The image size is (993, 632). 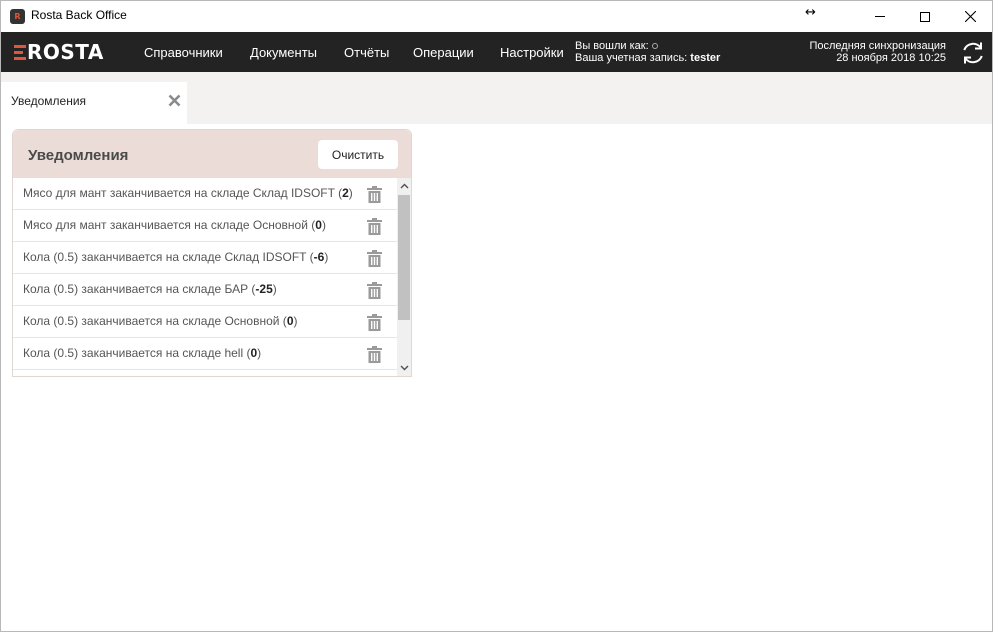 What do you see at coordinates (283, 52) in the screenshot?
I see `nav-item-documents: Документы` at bounding box center [283, 52].